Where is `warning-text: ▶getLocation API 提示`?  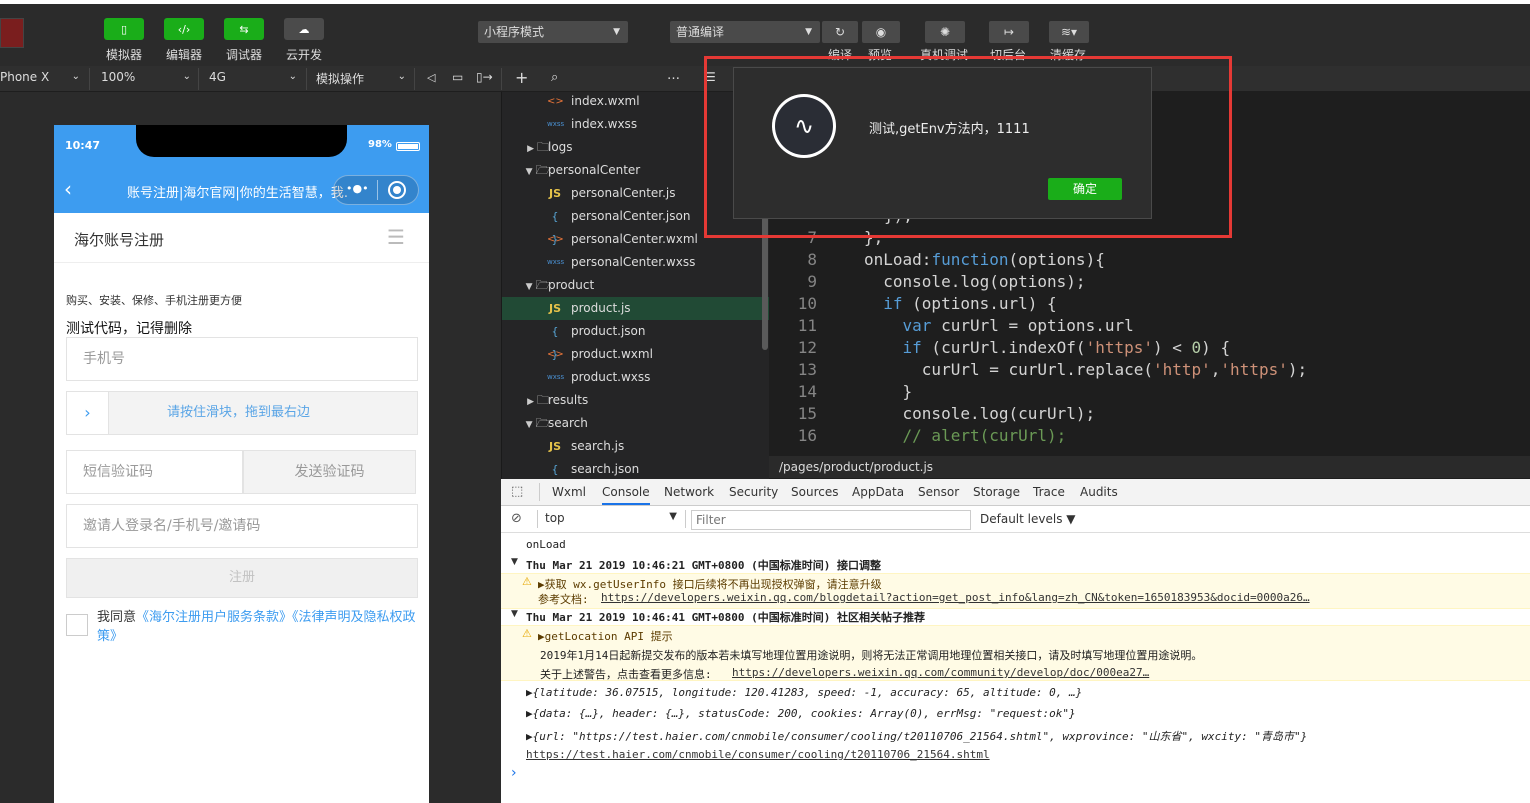 warning-text: ▶getLocation API 提示 is located at coordinates (605, 636).